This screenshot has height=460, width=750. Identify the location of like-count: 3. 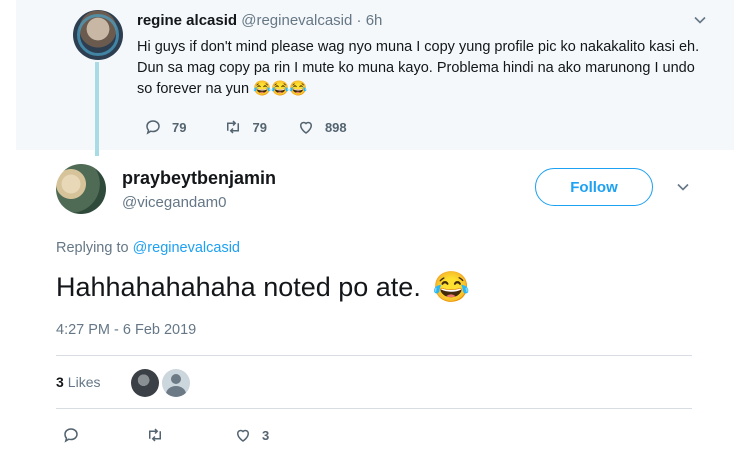
(266, 435).